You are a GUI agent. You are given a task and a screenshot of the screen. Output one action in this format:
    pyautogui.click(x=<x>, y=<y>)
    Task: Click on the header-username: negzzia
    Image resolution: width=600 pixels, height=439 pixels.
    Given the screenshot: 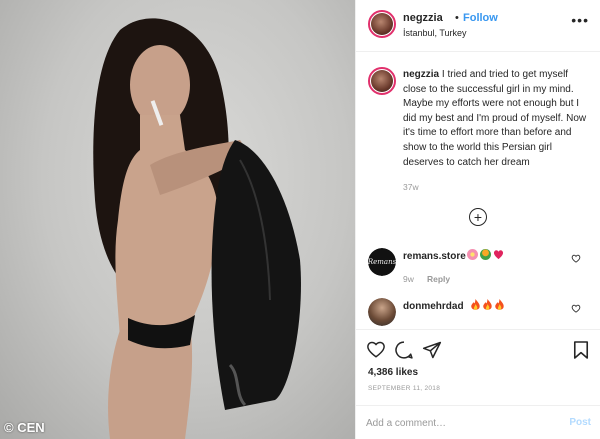 What is the action you would take?
    pyautogui.click(x=423, y=18)
    